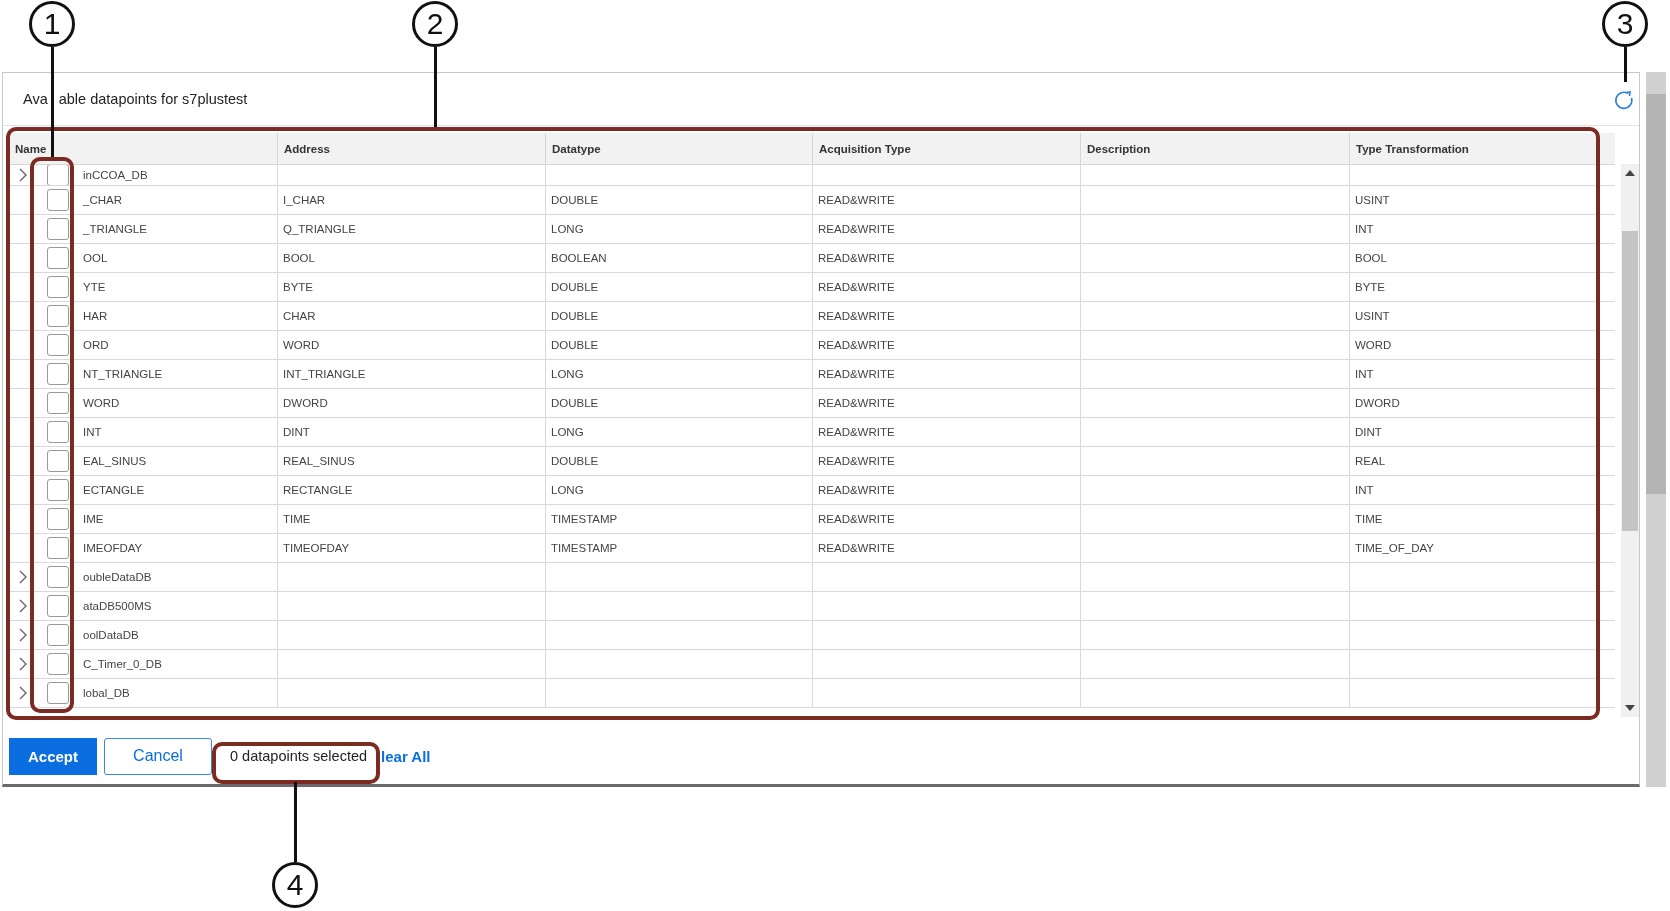 The height and width of the screenshot is (911, 1670). I want to click on table-cell: TIMESTAMP, so click(584, 548).